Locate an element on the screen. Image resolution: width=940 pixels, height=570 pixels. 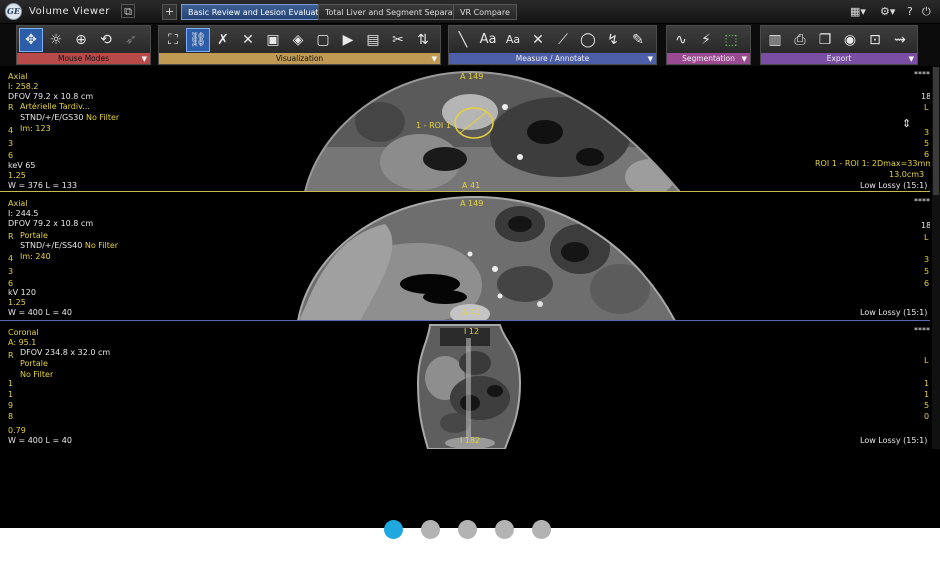
volume-icon: ◈ is located at coordinates (298, 40).